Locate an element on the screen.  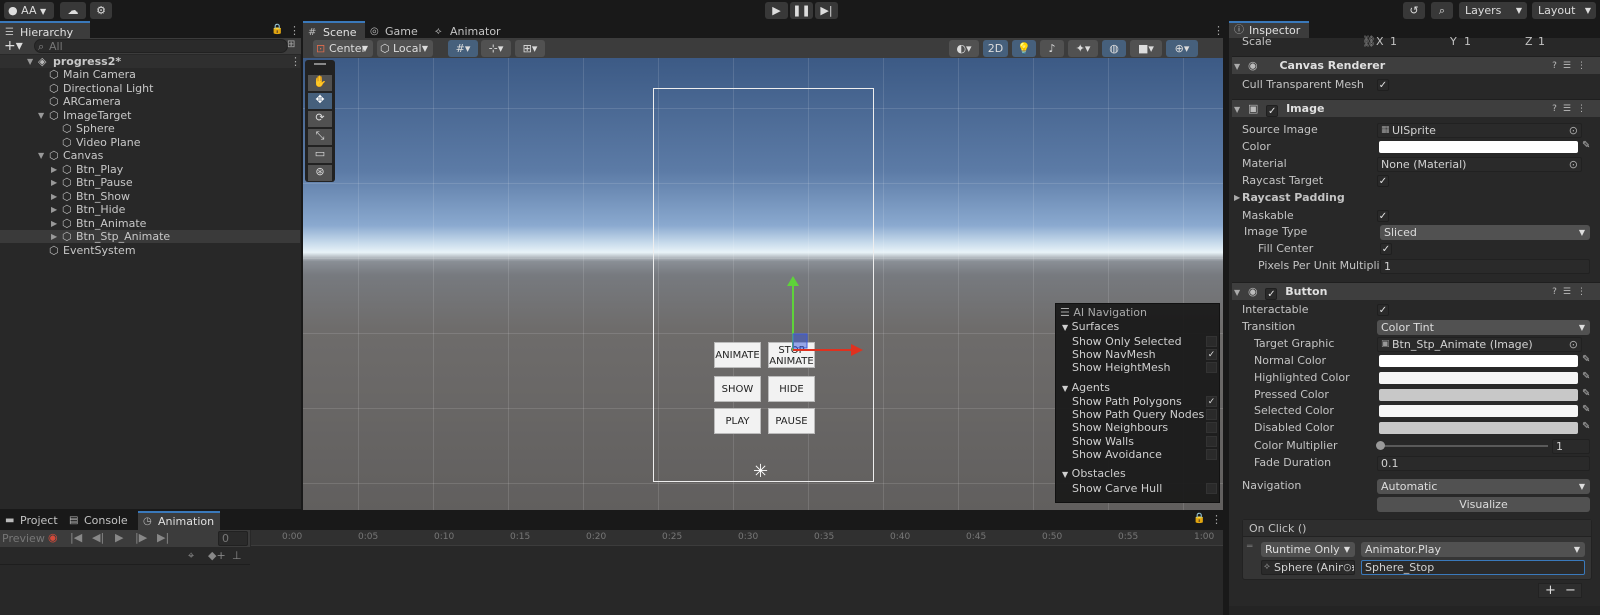
step-button: ▶| is located at coordinates (826, 10).